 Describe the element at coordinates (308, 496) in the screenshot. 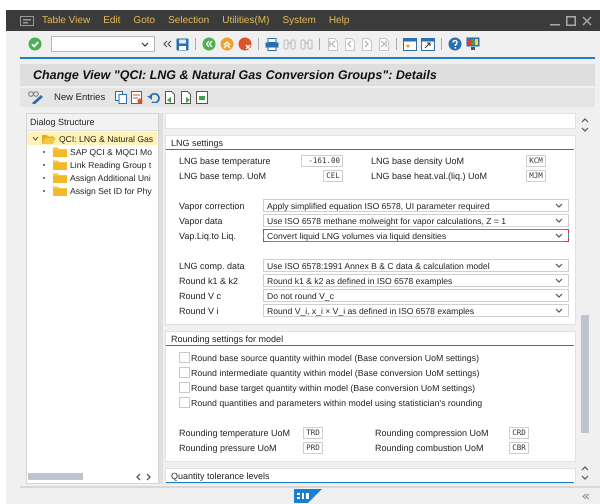

I see `logo-icon` at that location.